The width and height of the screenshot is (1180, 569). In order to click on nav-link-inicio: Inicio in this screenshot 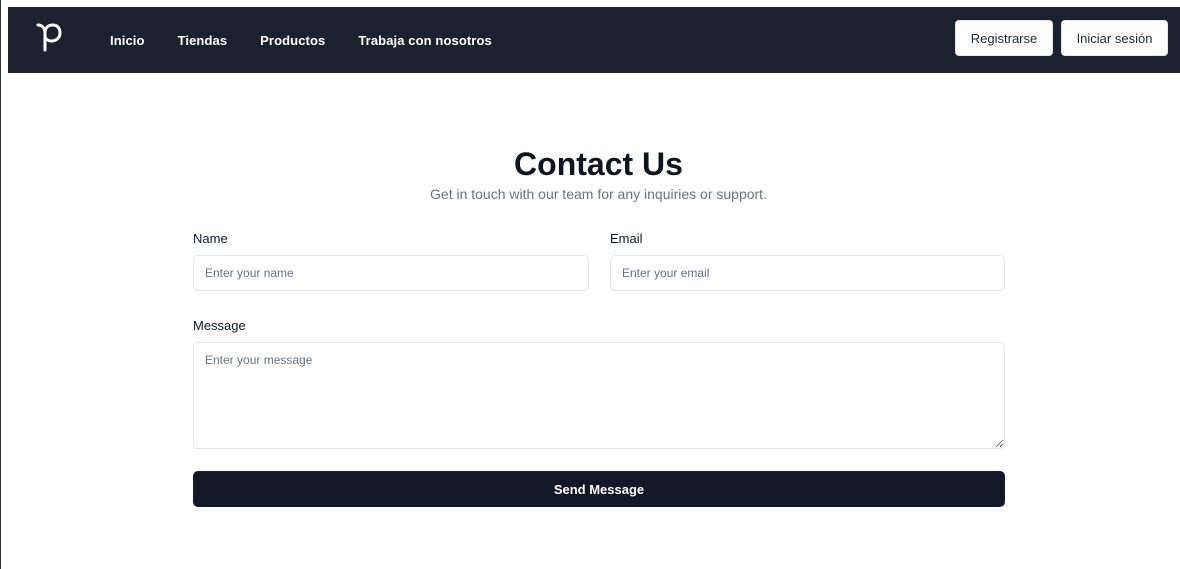, I will do `click(127, 40)`.